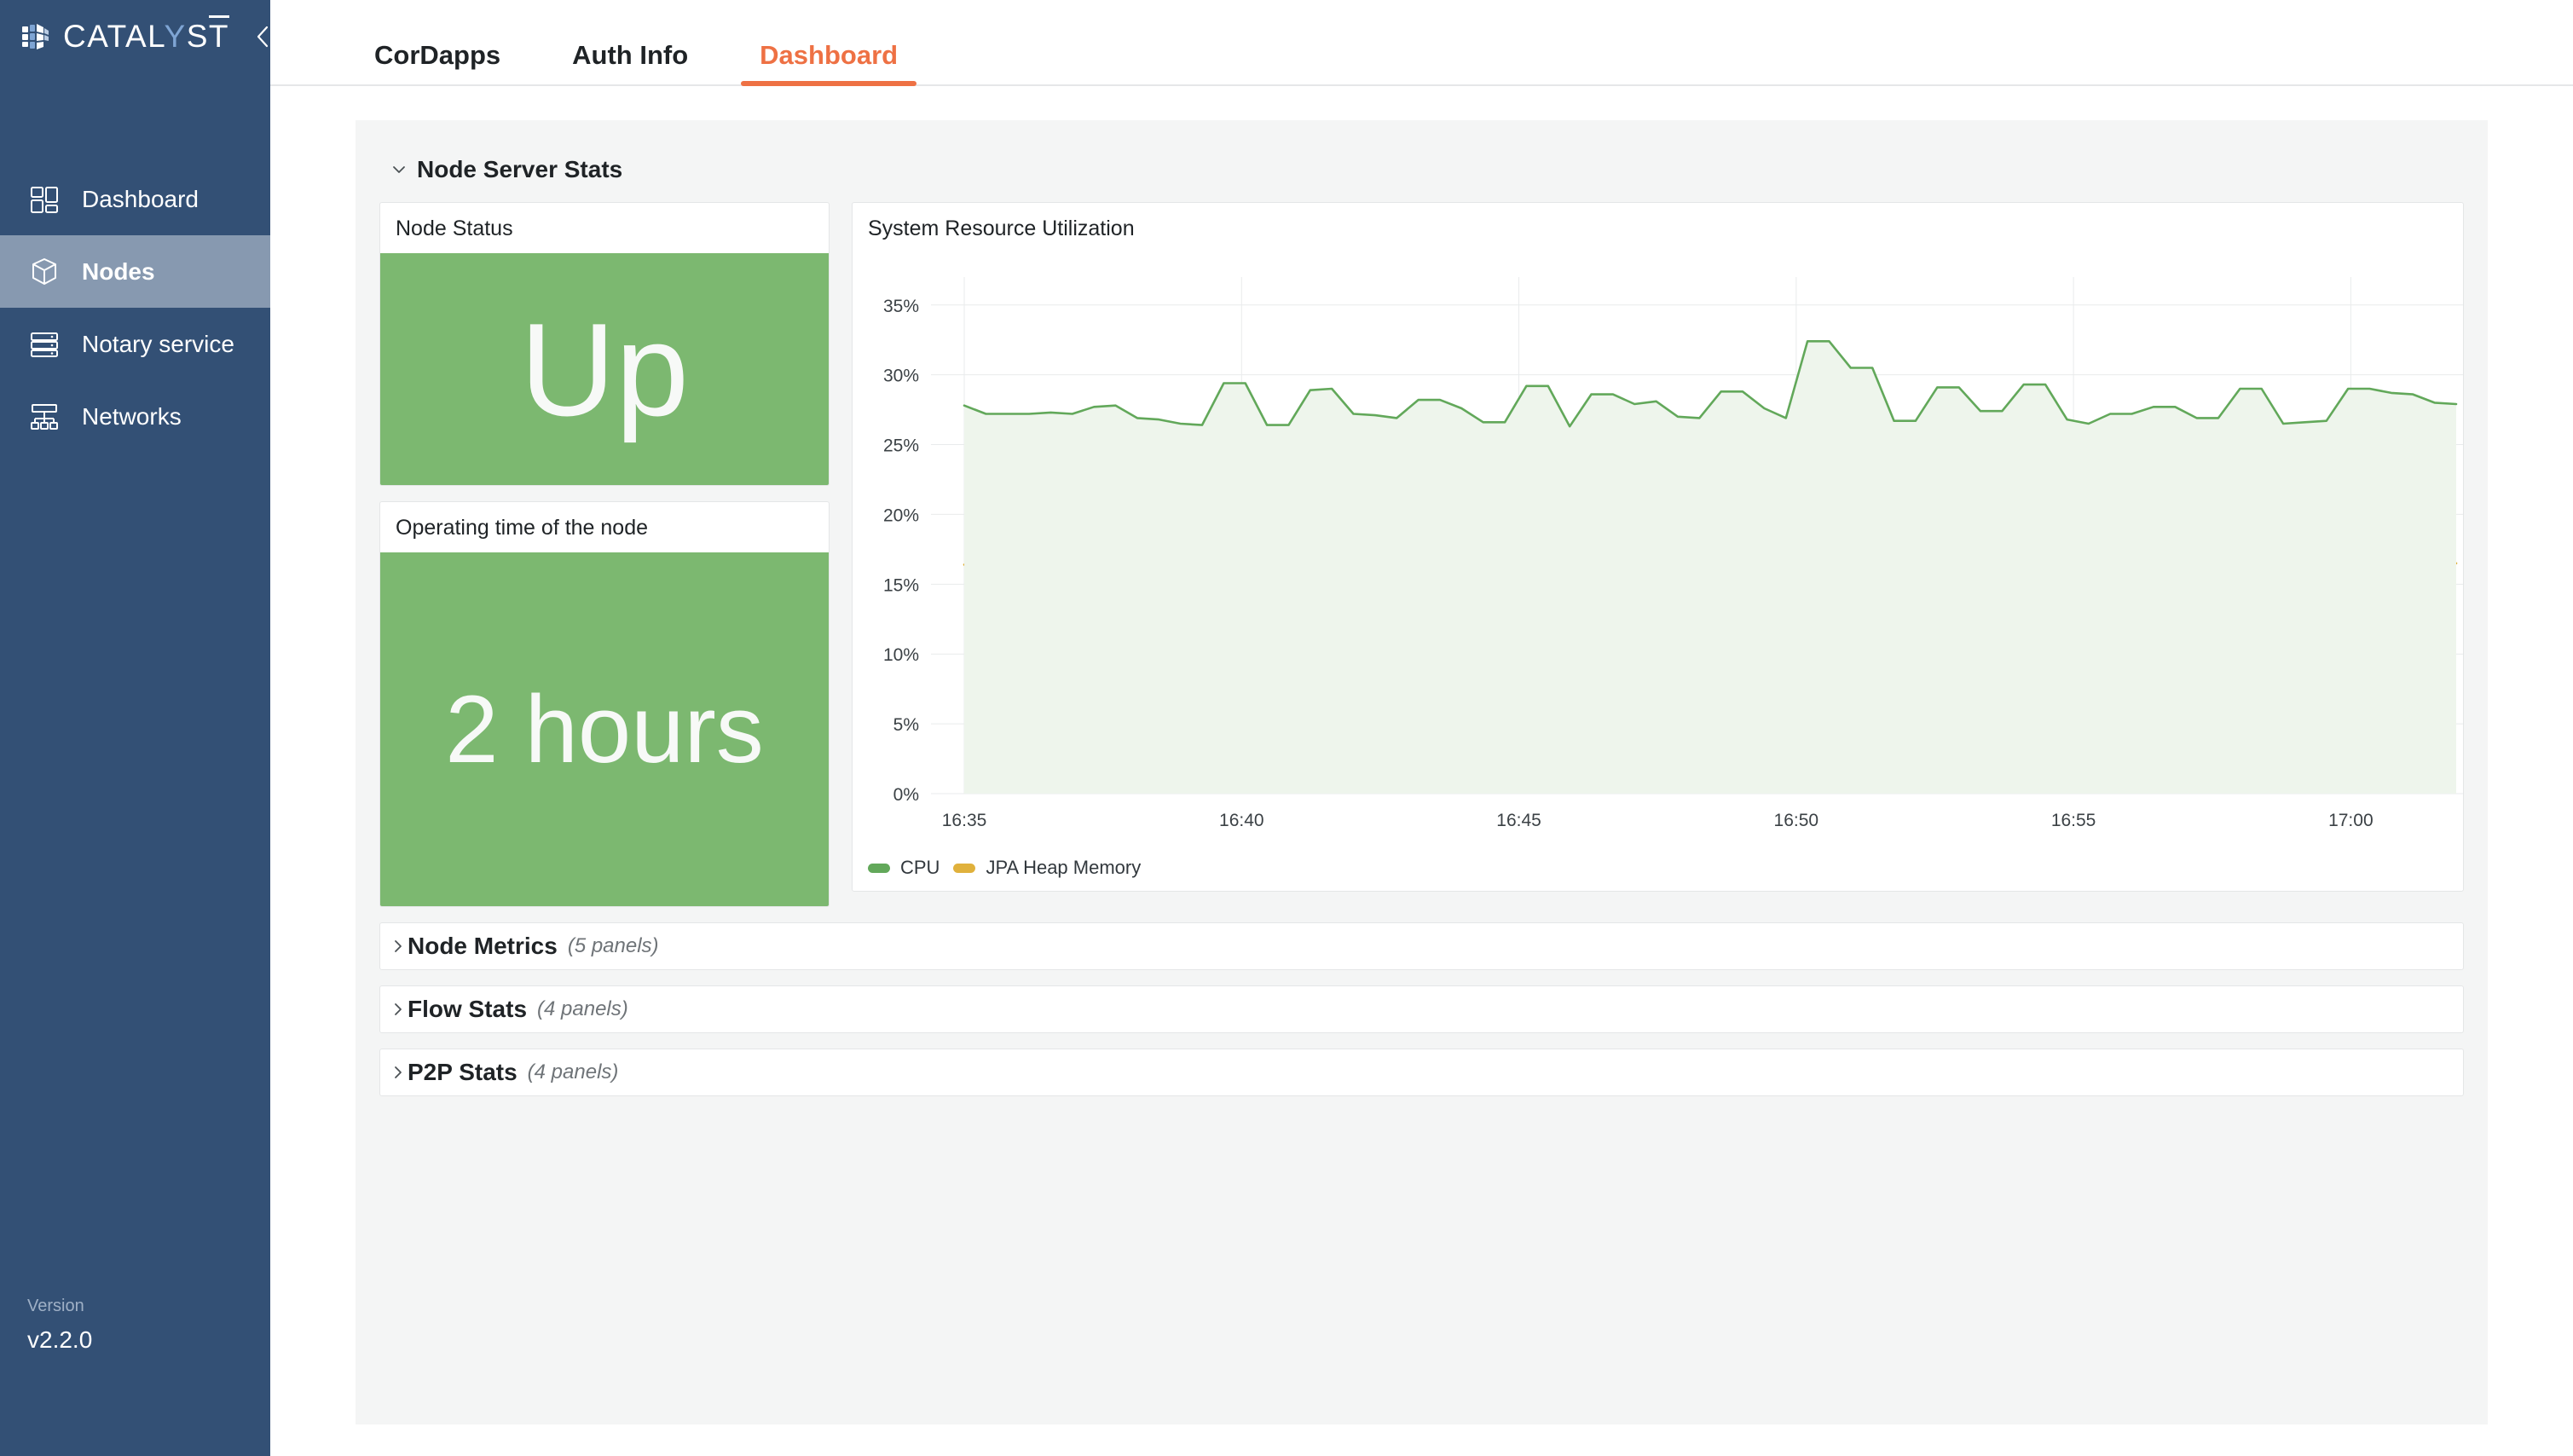 This screenshot has height=1456, width=2573. I want to click on panel-title: Node Status, so click(454, 229).